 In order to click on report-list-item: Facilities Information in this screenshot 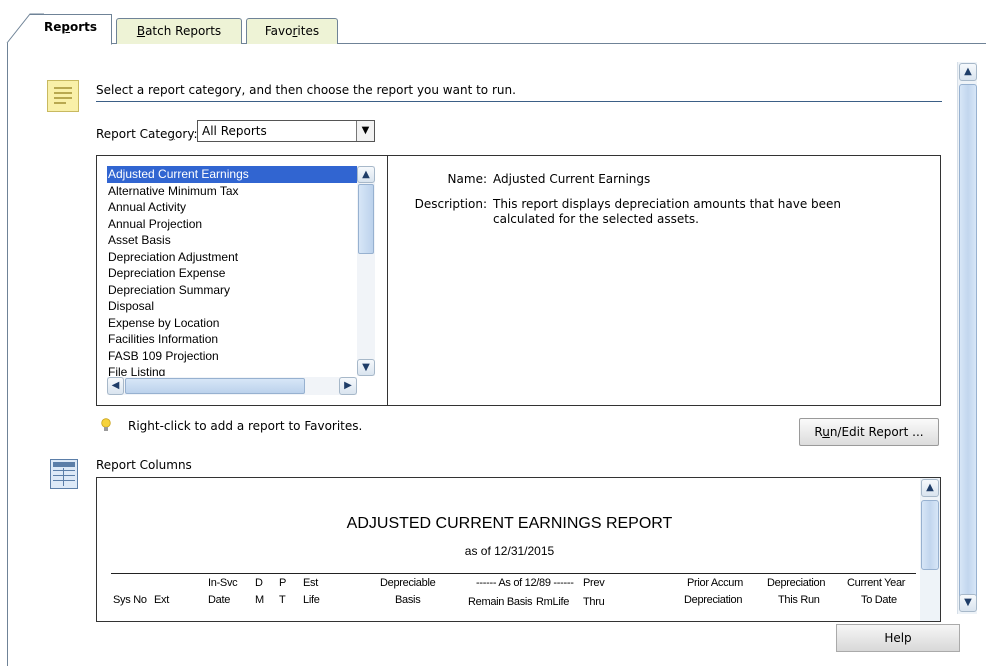, I will do `click(240, 339)`.